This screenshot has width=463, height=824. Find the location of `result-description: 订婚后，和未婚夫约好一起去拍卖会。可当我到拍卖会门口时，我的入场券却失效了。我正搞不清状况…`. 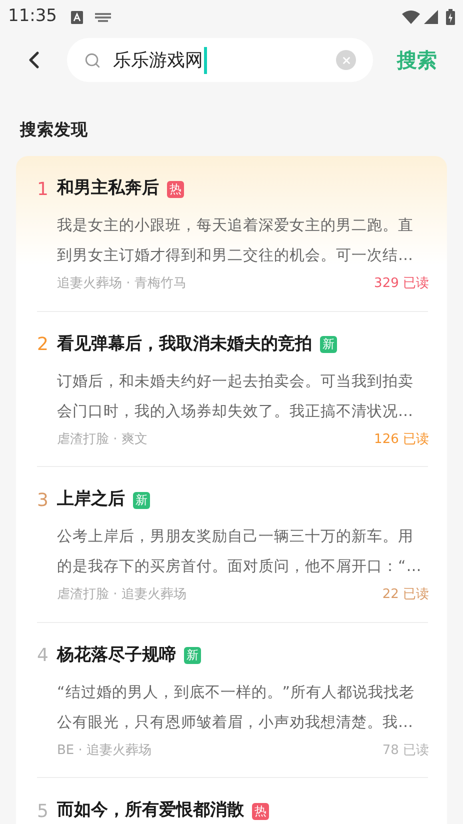

result-description: 订婚后，和未婚夫约好一起去拍卖会。可当我到拍卖会门口时，我的入场券却失效了。我正搞不清状况… is located at coordinates (235, 396).